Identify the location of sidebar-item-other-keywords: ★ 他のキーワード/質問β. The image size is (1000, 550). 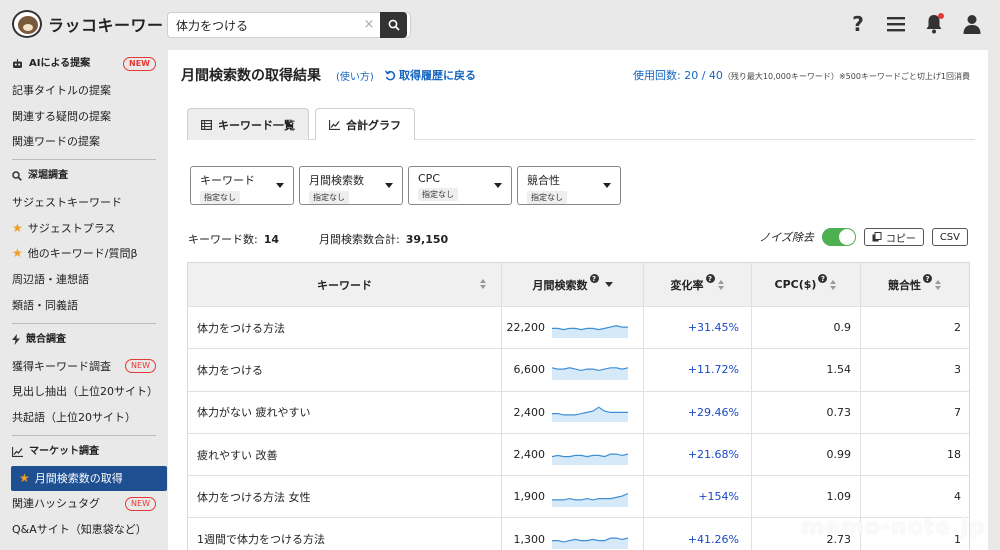
(84, 254).